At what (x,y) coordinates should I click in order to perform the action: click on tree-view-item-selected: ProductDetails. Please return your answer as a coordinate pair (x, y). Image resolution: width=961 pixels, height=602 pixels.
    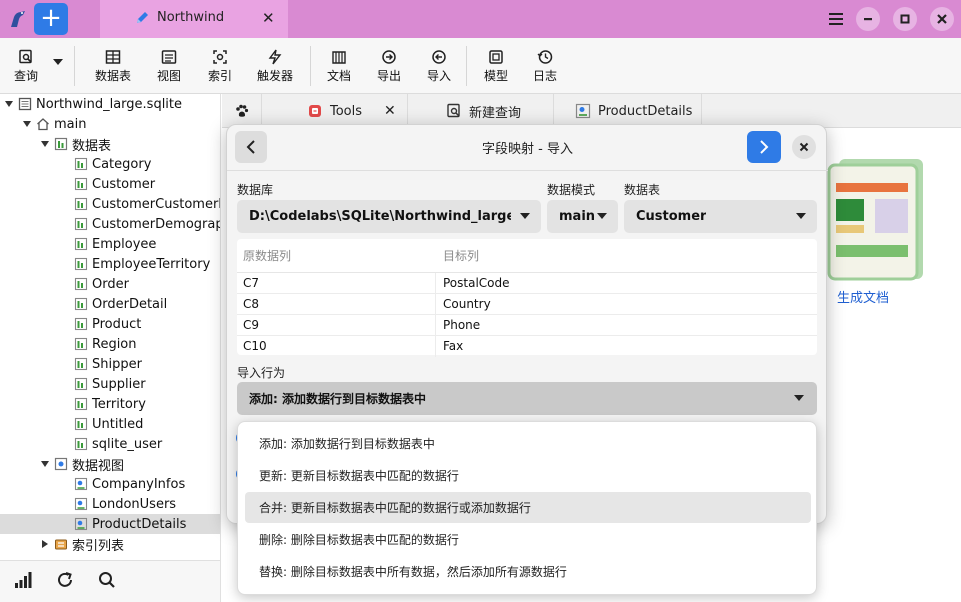
    Looking at the image, I should click on (110, 524).